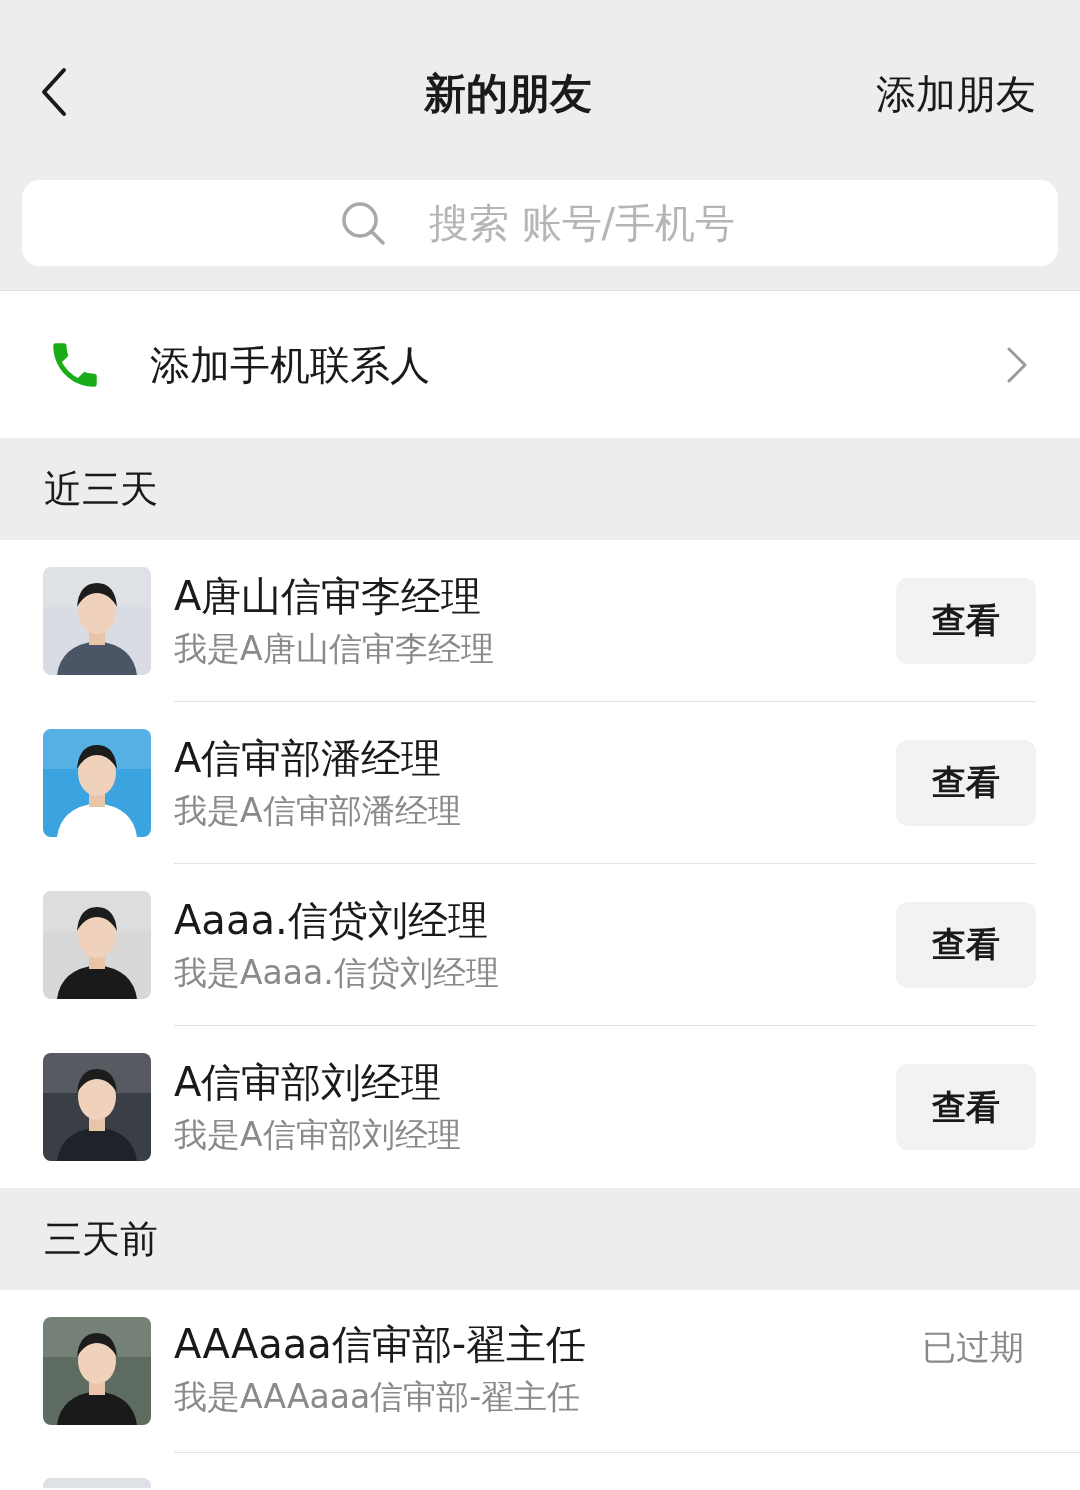 This screenshot has height=1490, width=1080. What do you see at coordinates (308, 758) in the screenshot?
I see `contact-name: A信审部潘经理` at bounding box center [308, 758].